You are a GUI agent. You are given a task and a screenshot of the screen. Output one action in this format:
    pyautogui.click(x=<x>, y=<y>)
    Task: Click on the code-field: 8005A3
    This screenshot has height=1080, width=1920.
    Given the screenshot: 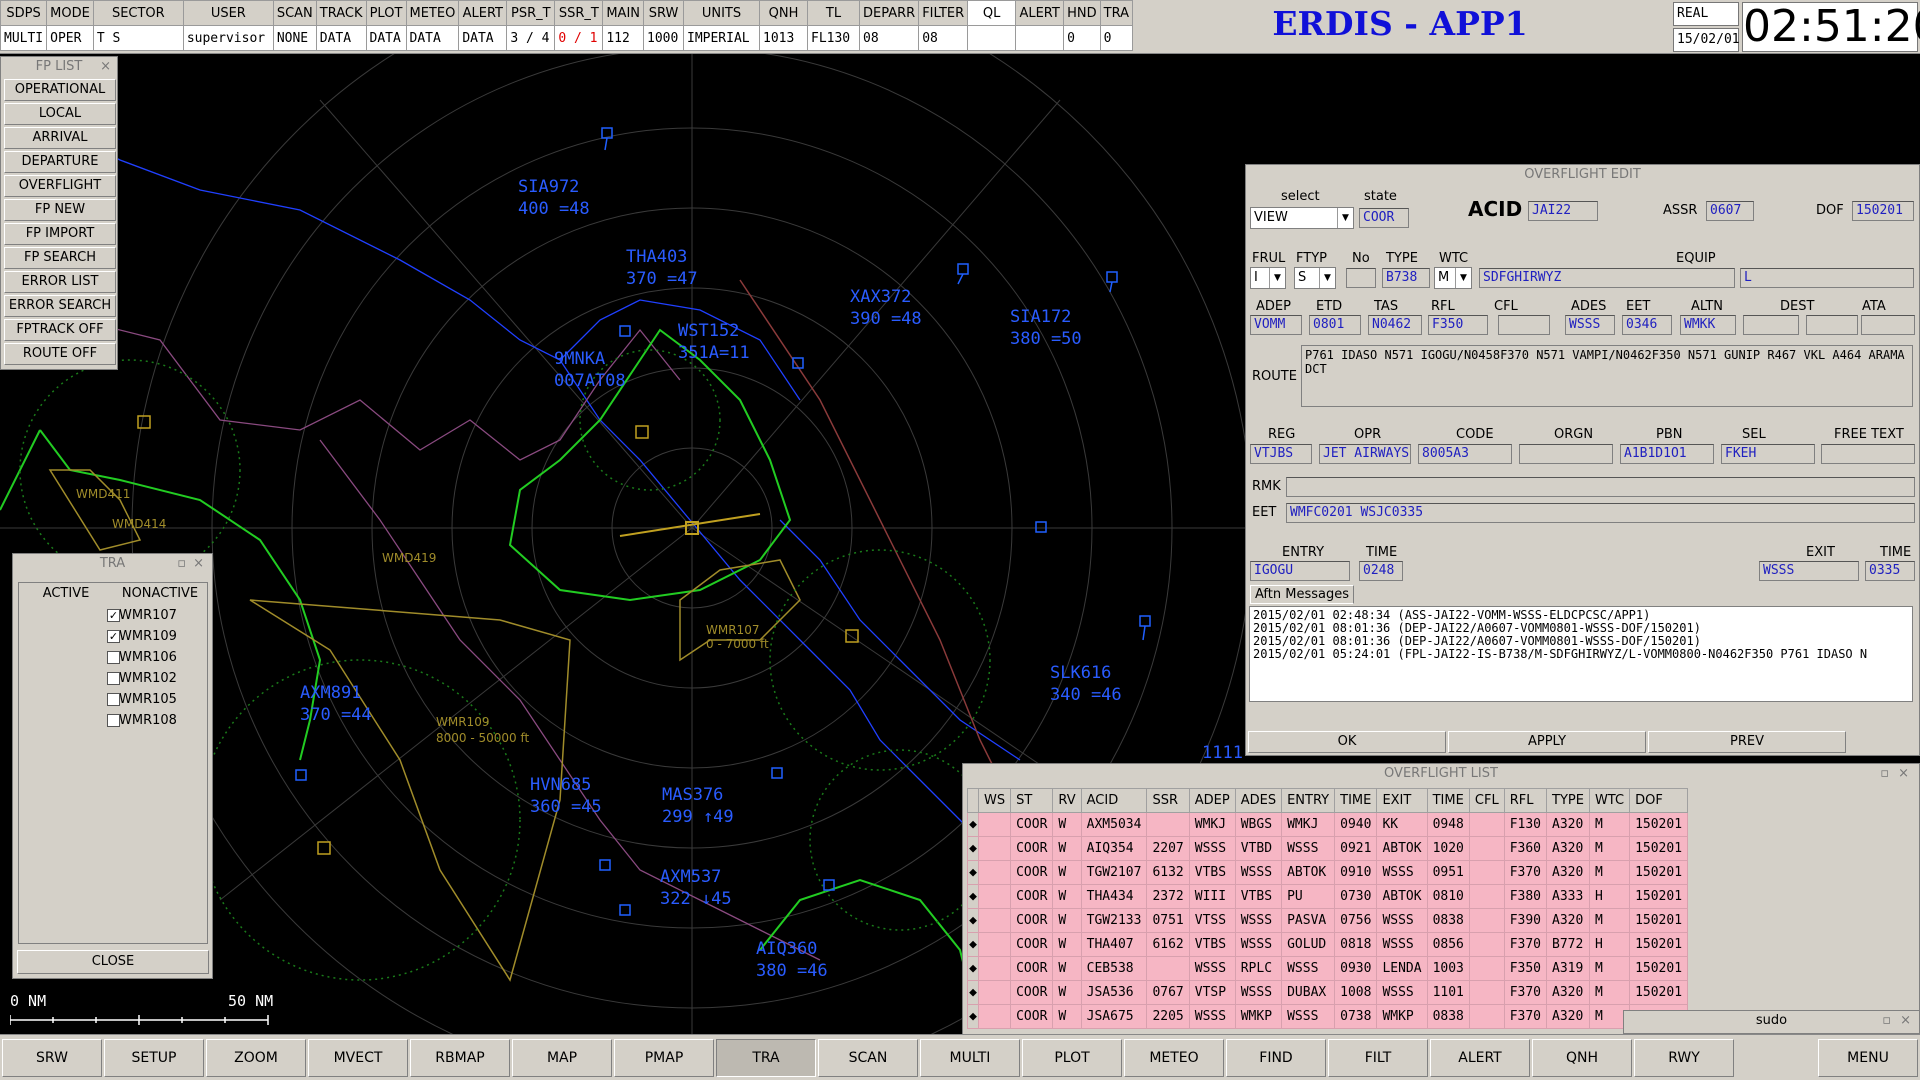 What is the action you would take?
    pyautogui.click(x=1465, y=454)
    